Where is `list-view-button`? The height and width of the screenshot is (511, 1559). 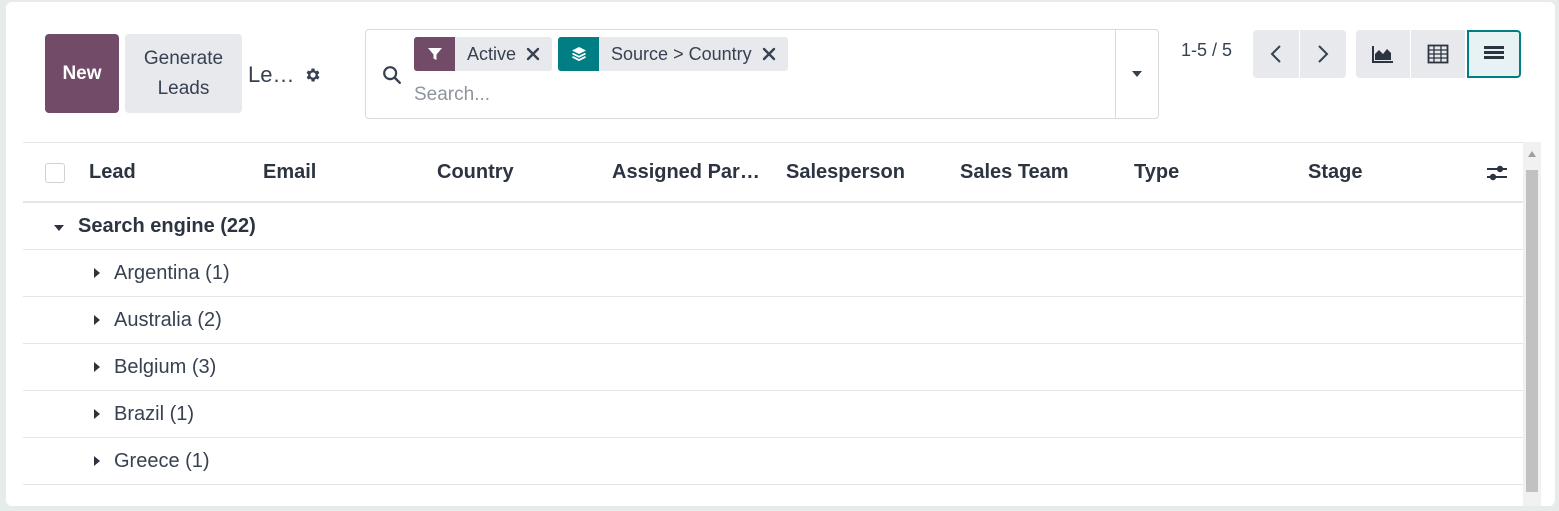 list-view-button is located at coordinates (1494, 54).